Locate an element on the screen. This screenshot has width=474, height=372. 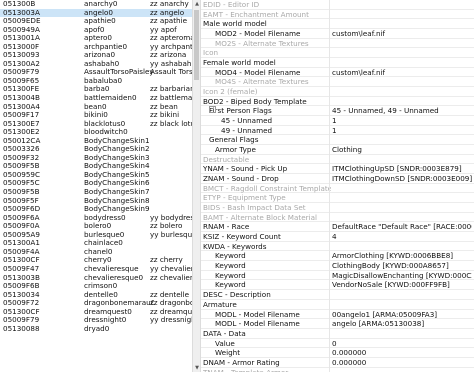
field-row: Male world model is located at coordinates (337, 24).